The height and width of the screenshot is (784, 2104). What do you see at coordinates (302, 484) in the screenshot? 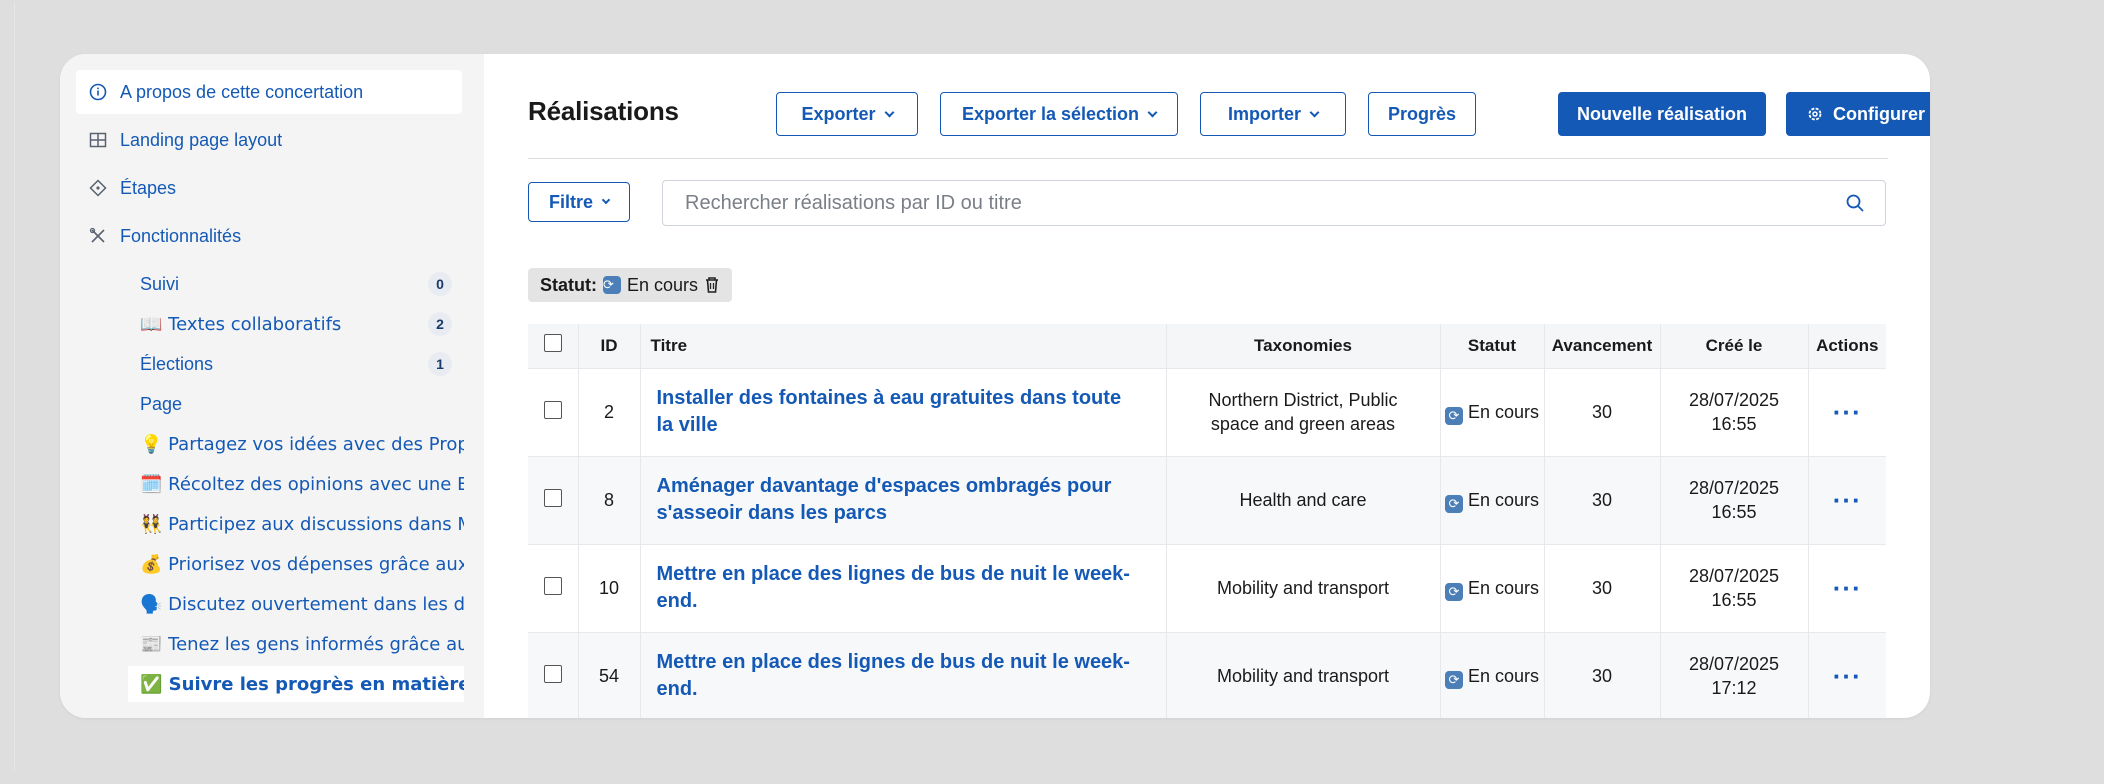
I see `feature-label: 🗓️ Récoltez des opinions avec une Enquê` at bounding box center [302, 484].